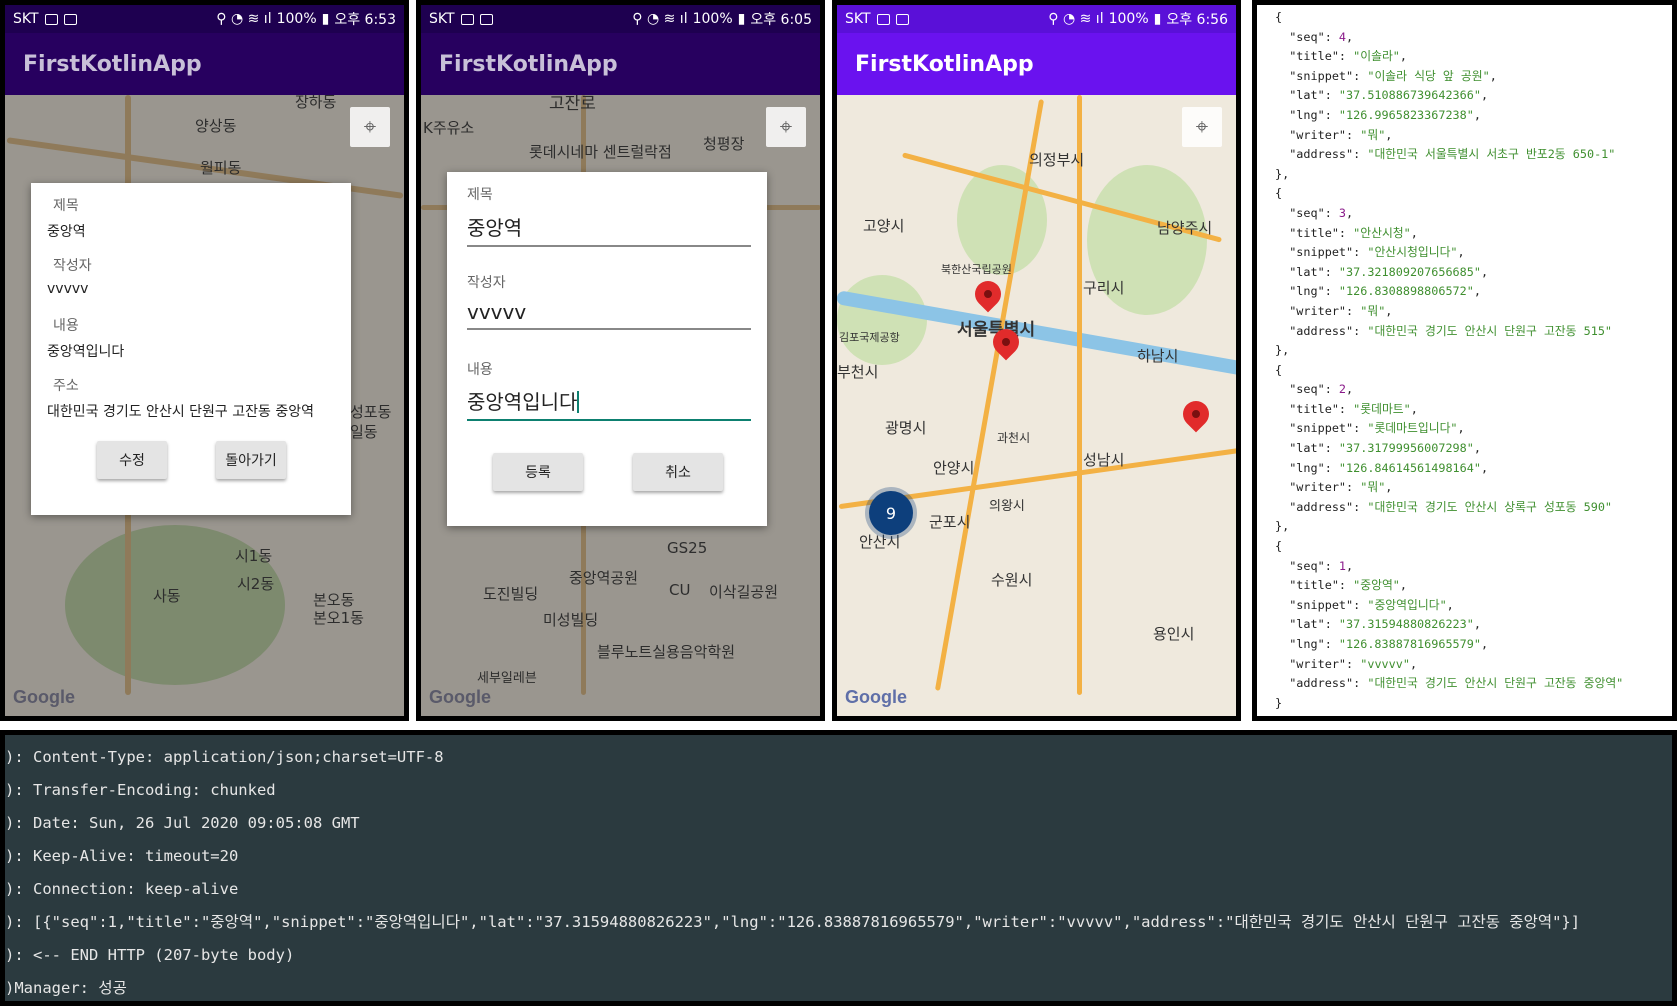  Describe the element at coordinates (150, 955) in the screenshot. I see `log-line: ): <-- END HTTP (207-byte body)` at that location.